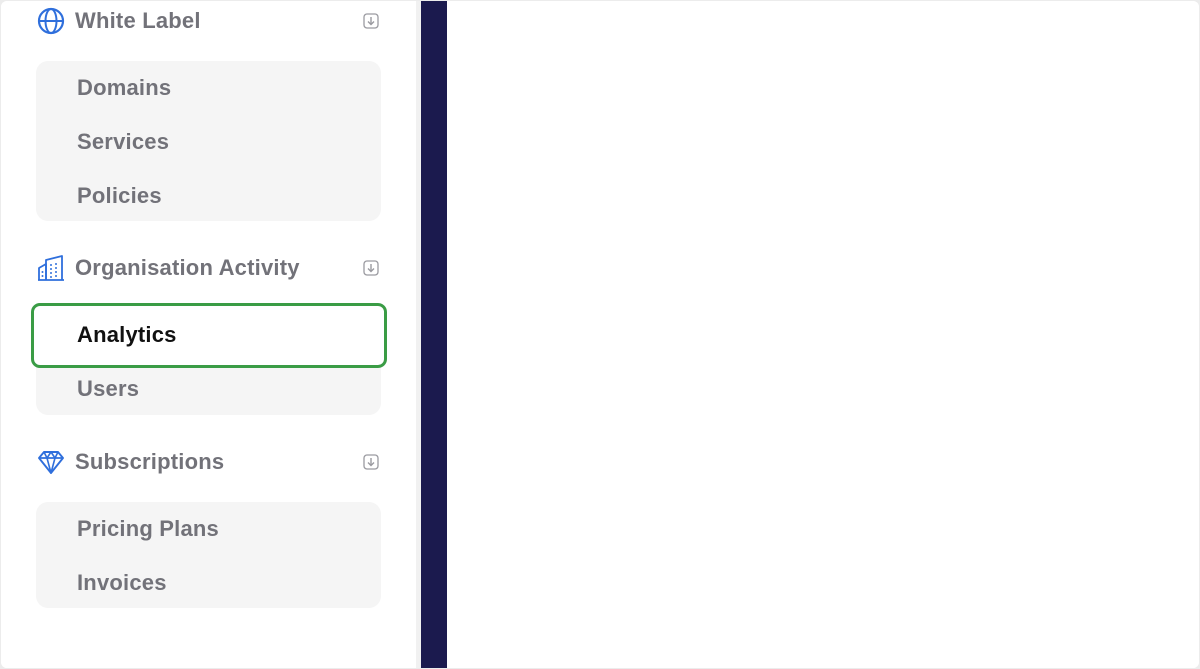 The height and width of the screenshot is (669, 1200). Describe the element at coordinates (123, 142) in the screenshot. I see `sidebar-item-services: Services` at that location.